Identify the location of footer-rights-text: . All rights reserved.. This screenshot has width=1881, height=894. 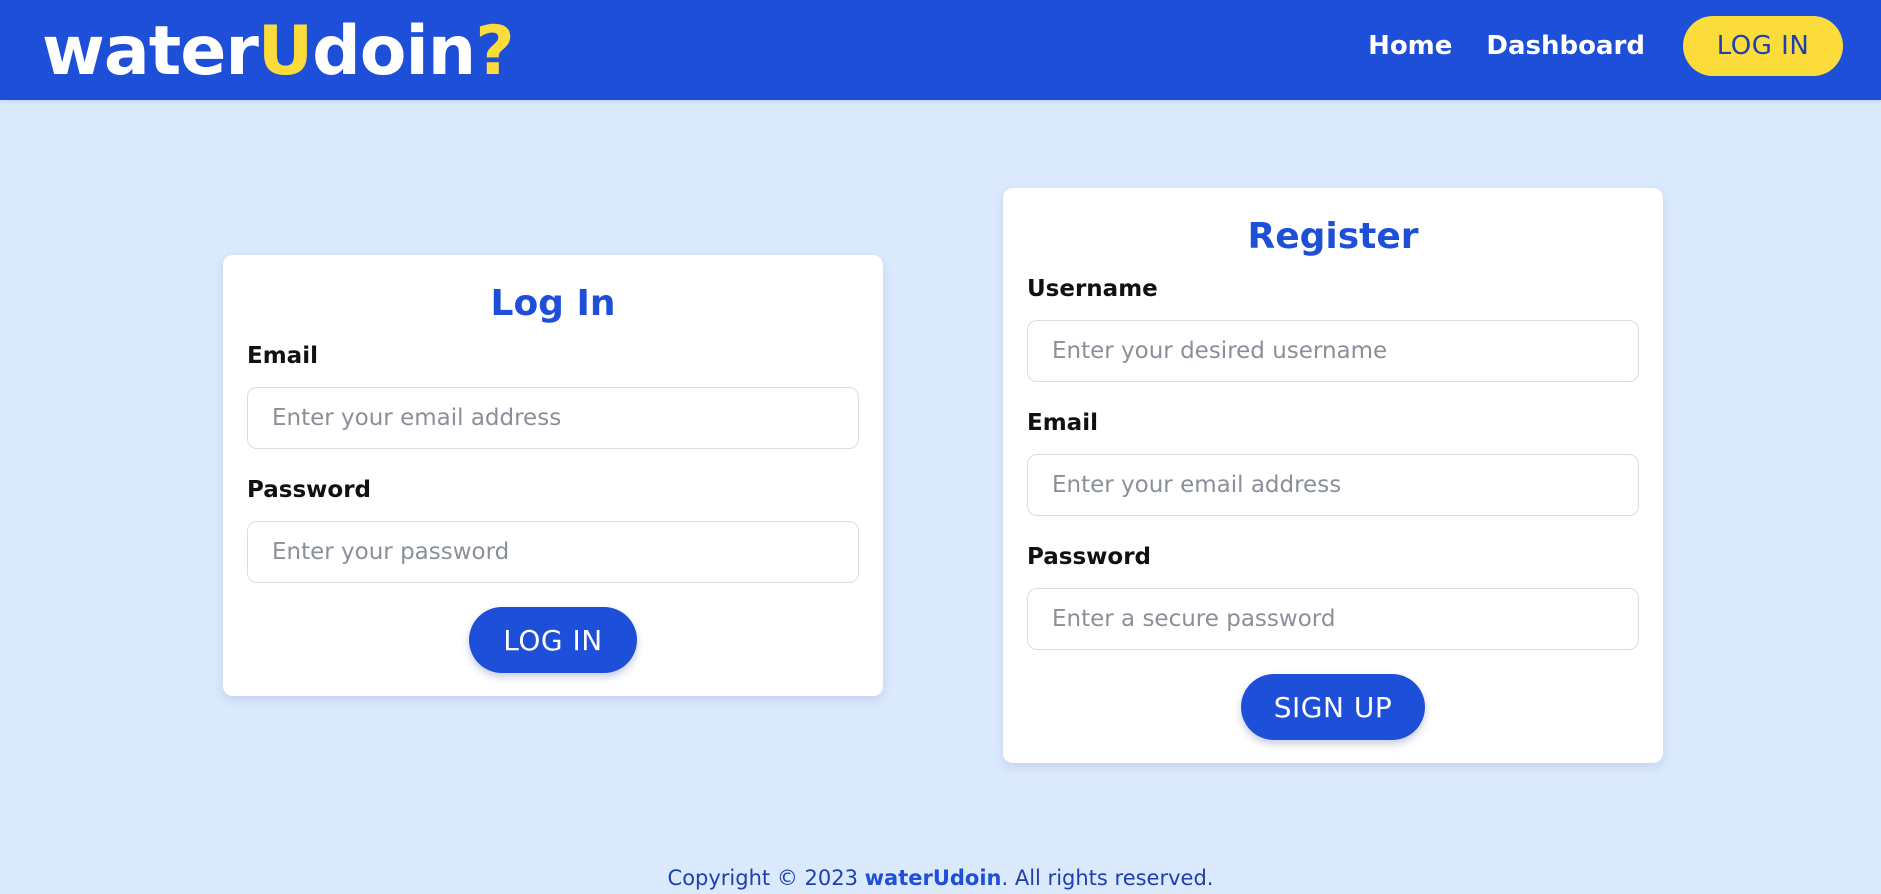
(1107, 878).